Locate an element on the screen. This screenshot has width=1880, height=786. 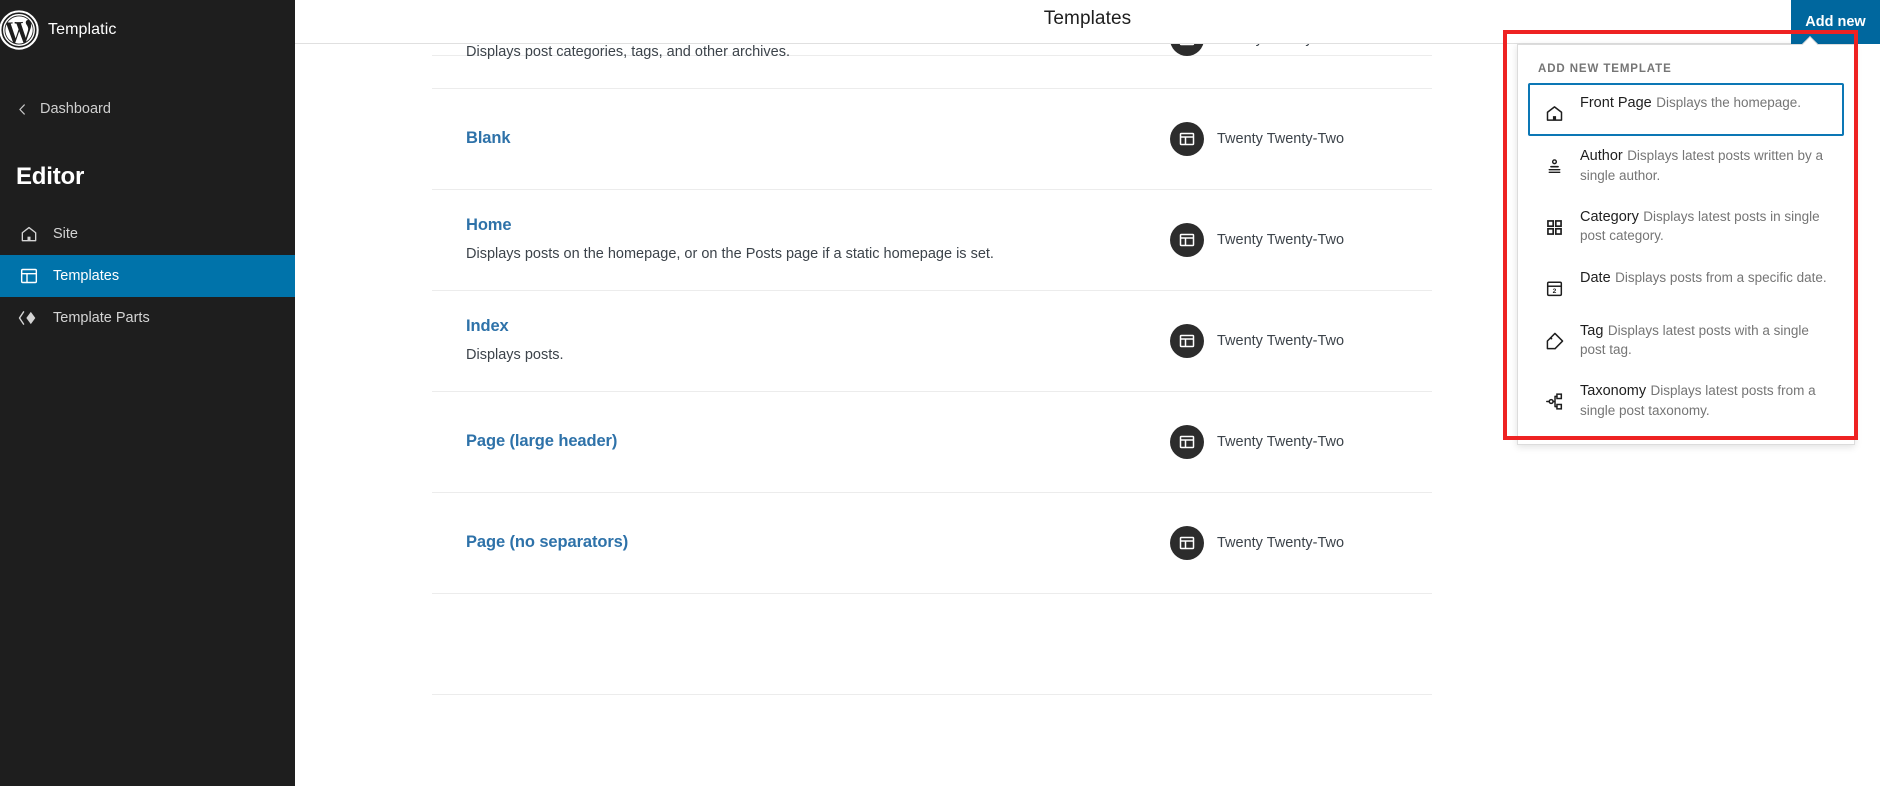
template-description: Displays posts. is located at coordinates (515, 354).